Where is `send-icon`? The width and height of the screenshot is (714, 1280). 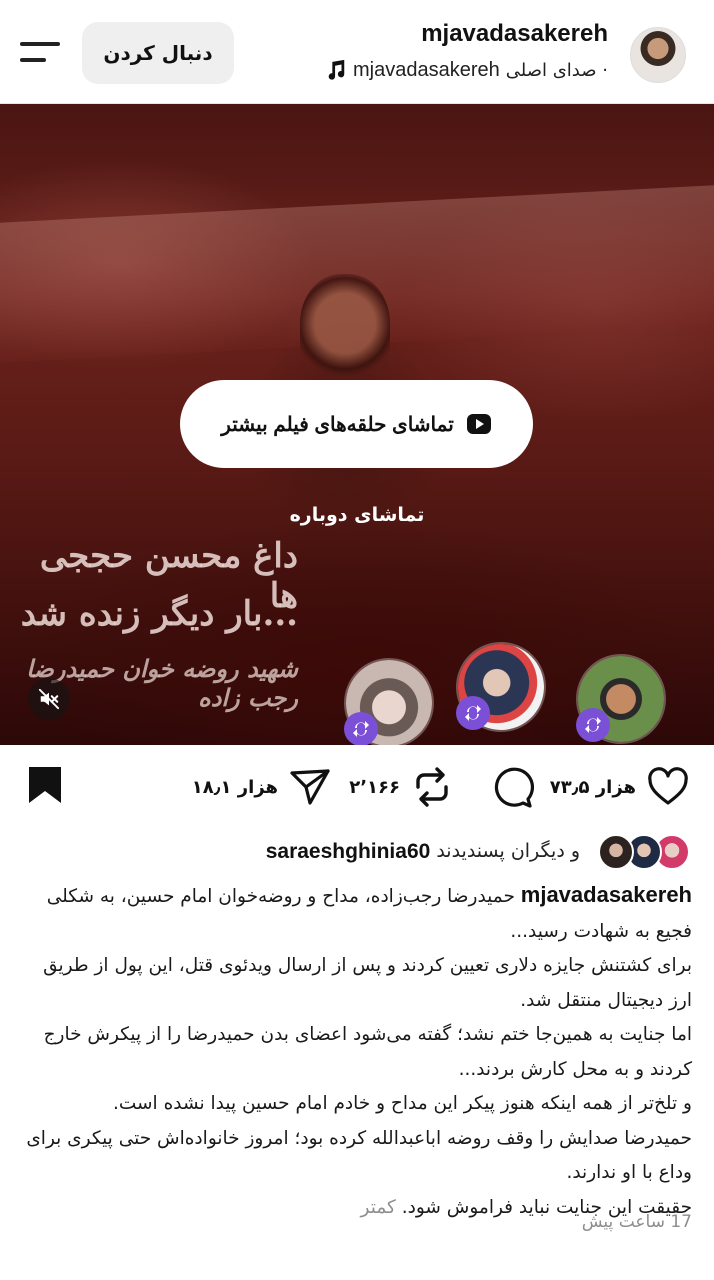 send-icon is located at coordinates (310, 787).